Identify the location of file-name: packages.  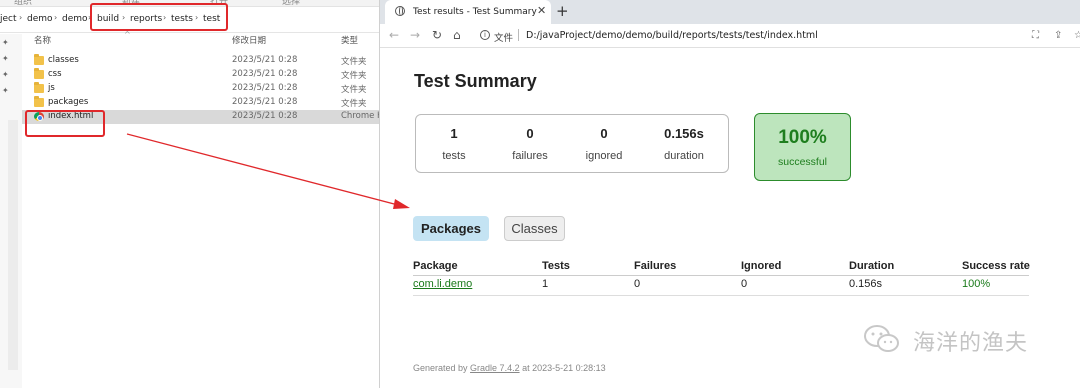
(68, 102).